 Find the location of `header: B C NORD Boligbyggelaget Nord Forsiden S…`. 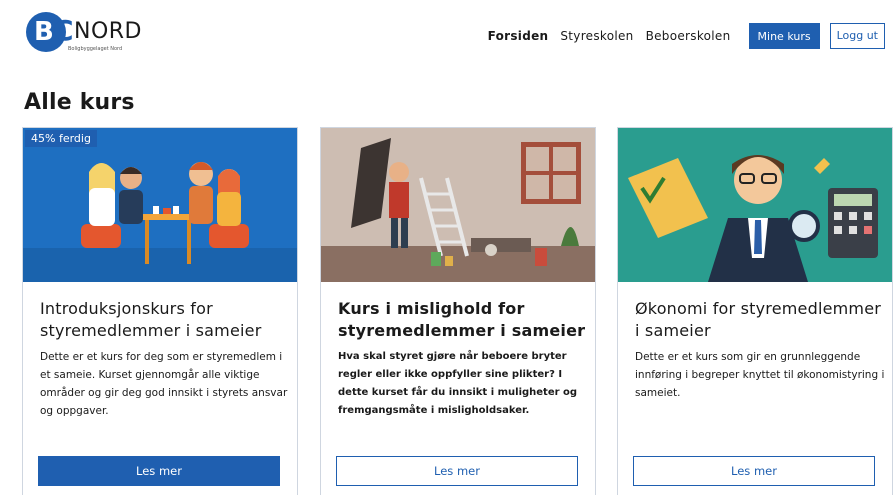

header: B C NORD Boligbyggelaget Nord Forsiden S… is located at coordinates (446, 35).